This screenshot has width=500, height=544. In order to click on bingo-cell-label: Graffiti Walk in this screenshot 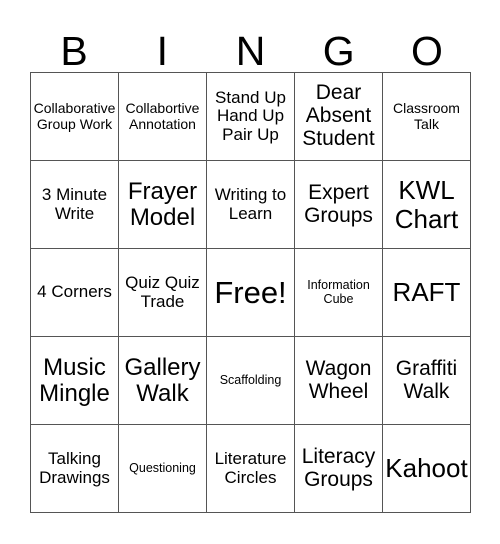, I will do `click(426, 379)`.